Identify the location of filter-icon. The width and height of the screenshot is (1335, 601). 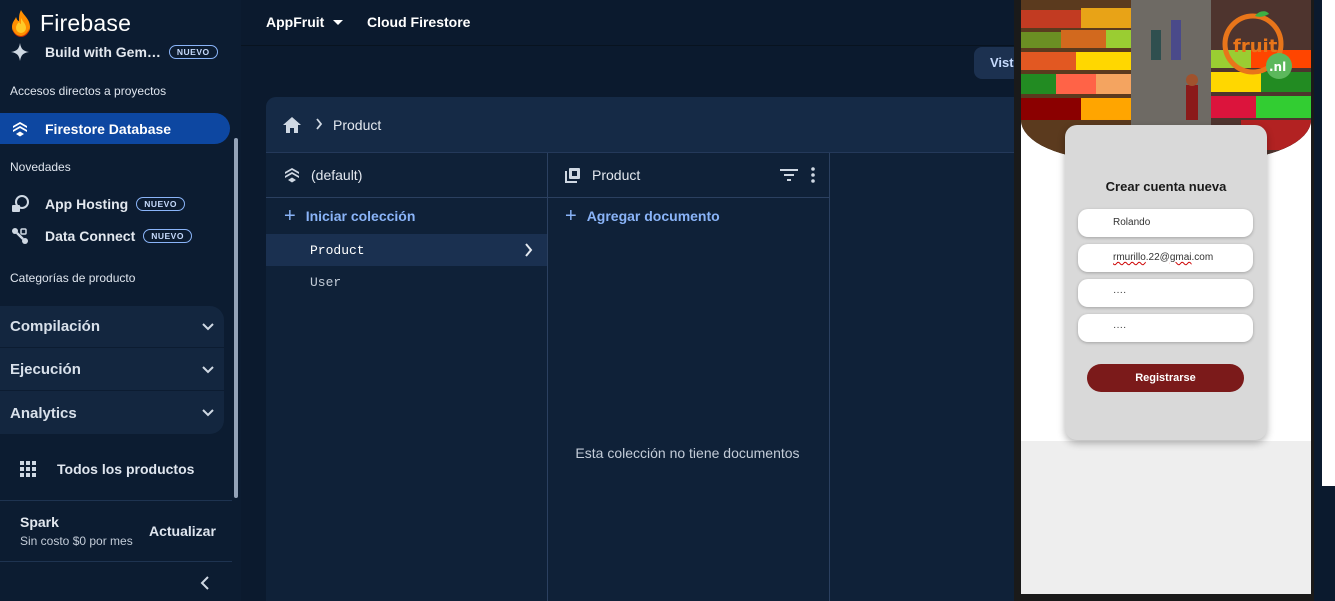
(789, 175).